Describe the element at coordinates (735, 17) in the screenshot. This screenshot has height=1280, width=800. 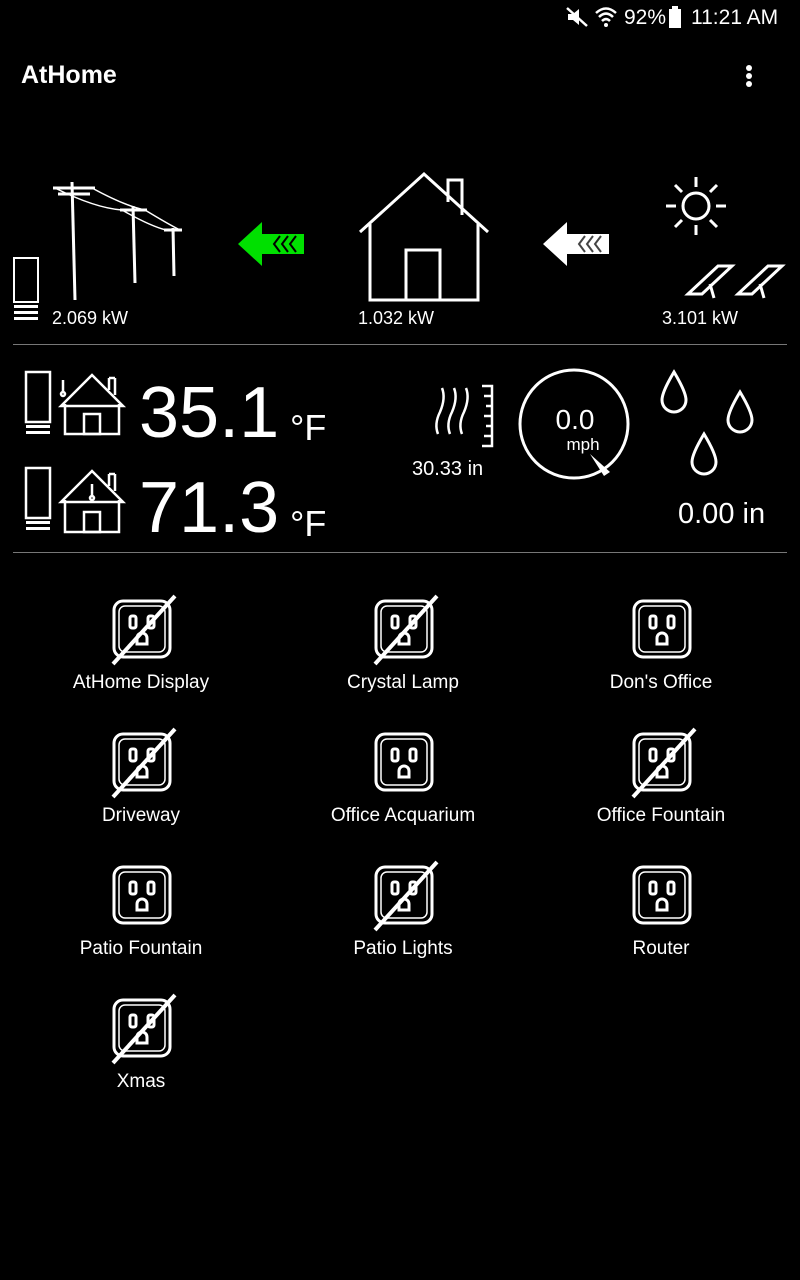
I see `clock: 11:21 AM` at that location.